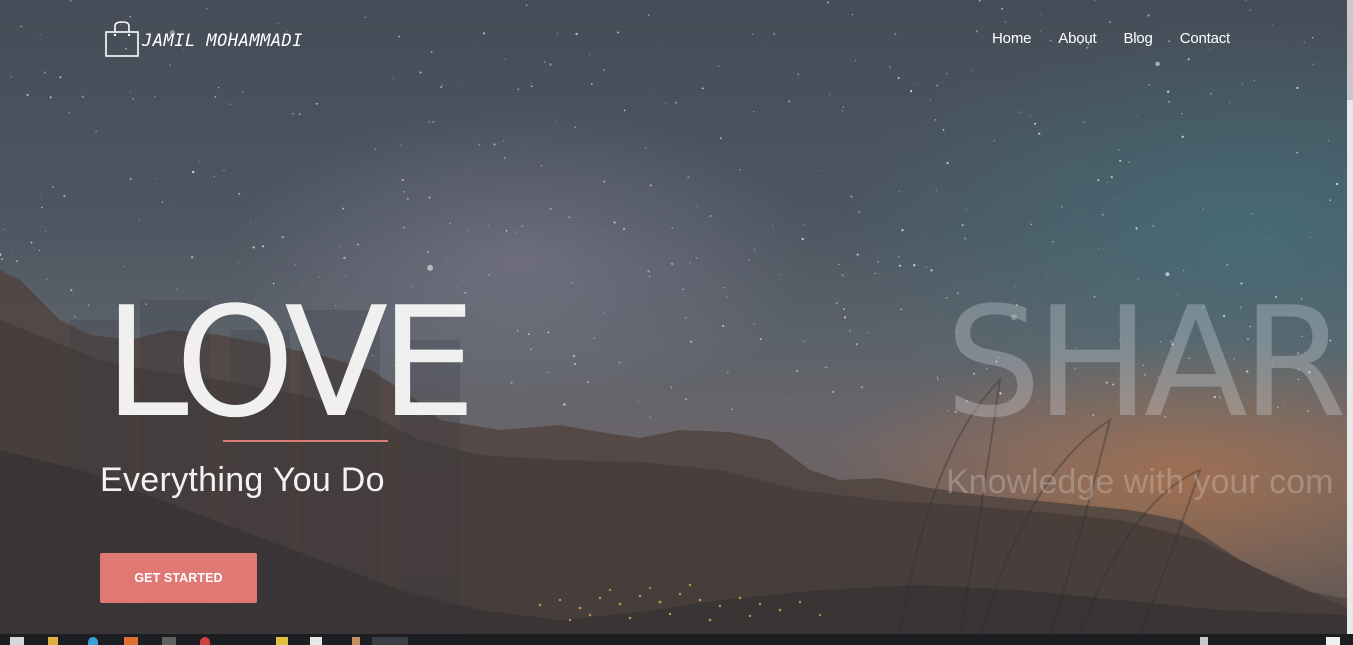 The width and height of the screenshot is (1353, 645). I want to click on next-slide-headline: SHAR, so click(1146, 362).